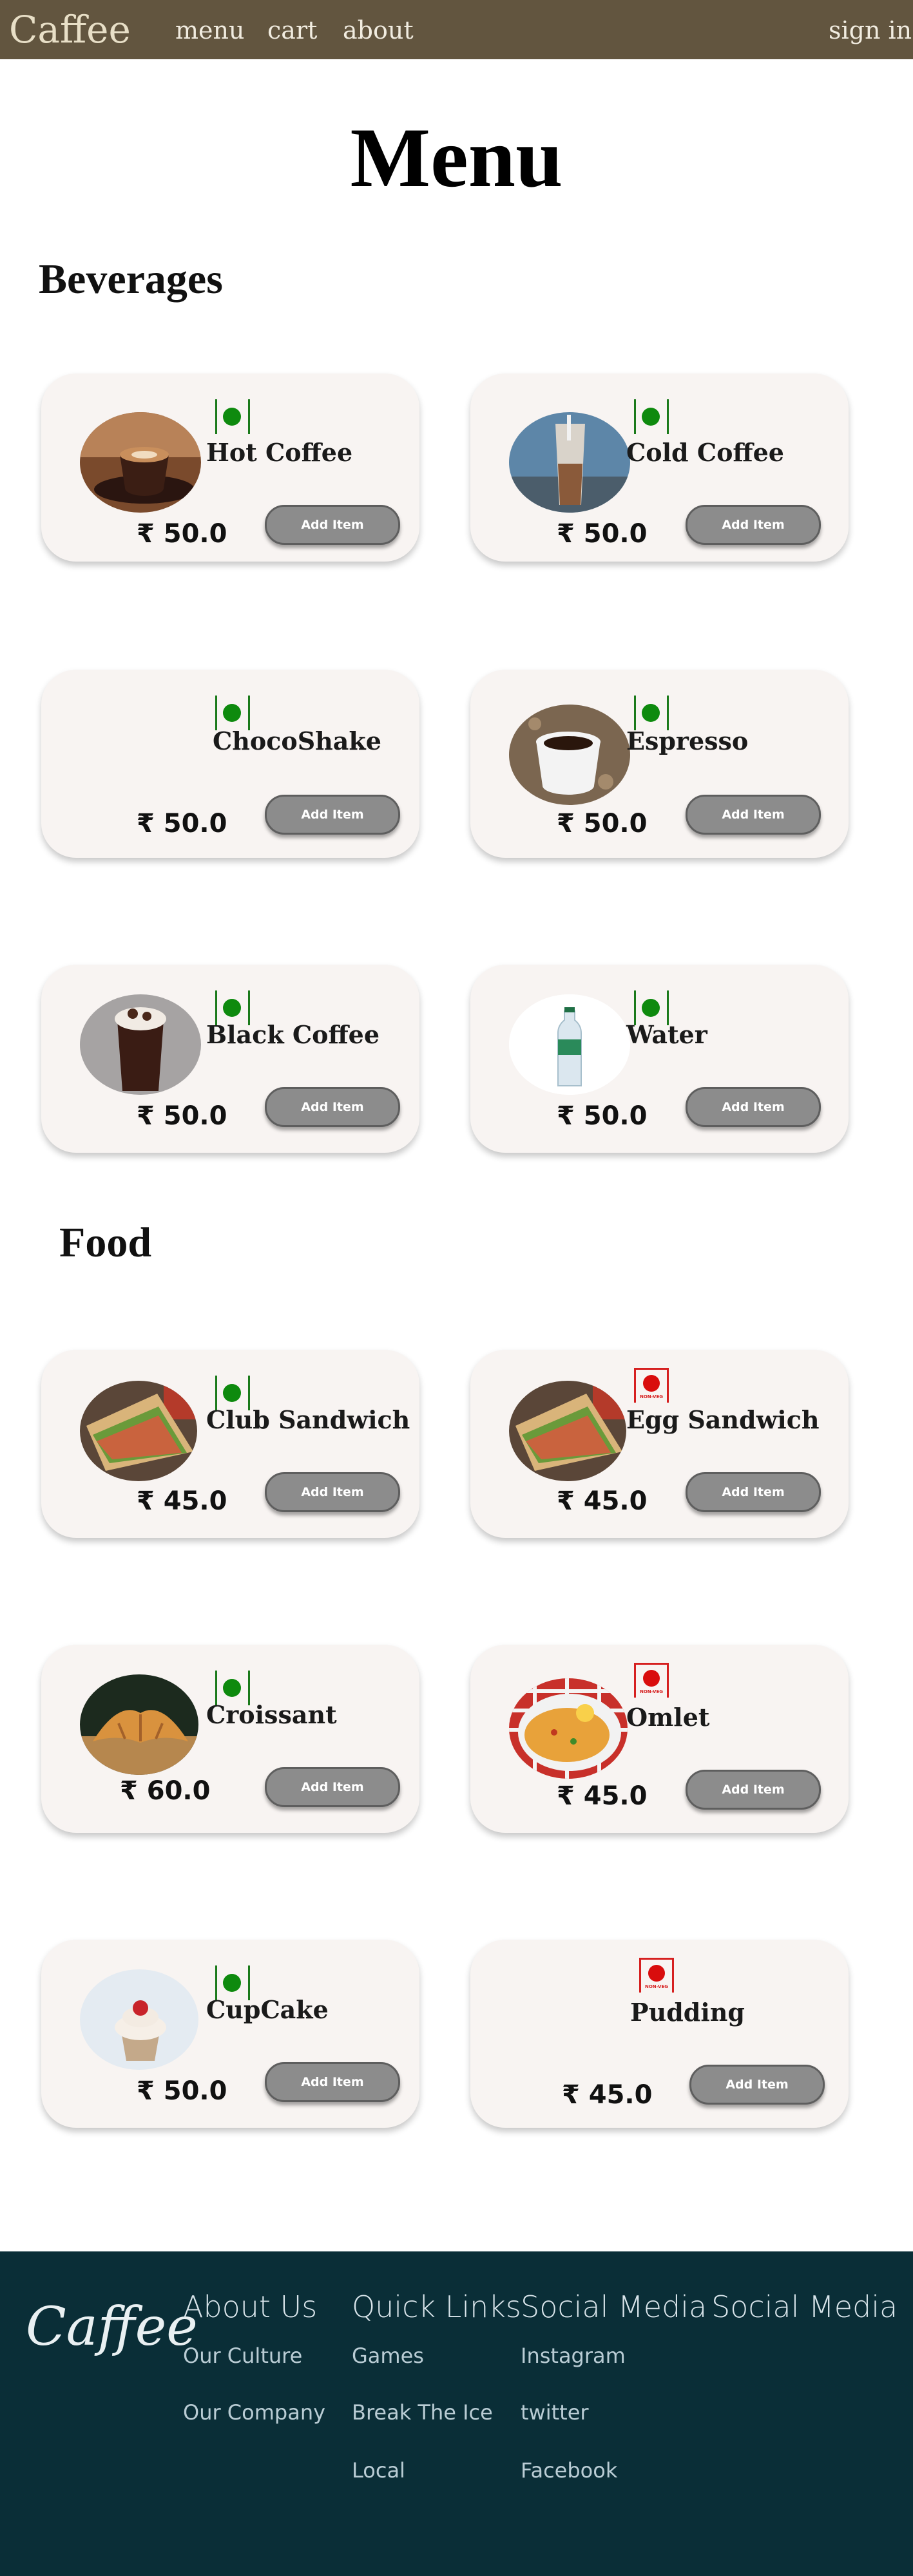 Image resolution: width=913 pixels, height=2576 pixels. I want to click on club-sandwich-image, so click(138, 1431).